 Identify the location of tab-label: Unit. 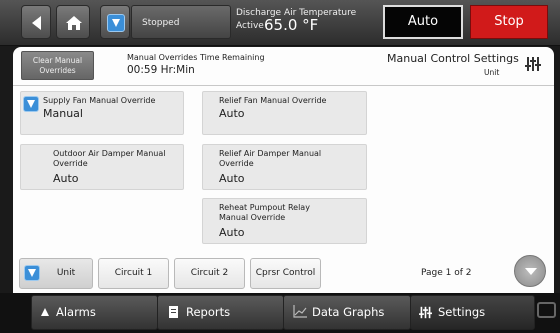
(66, 273).